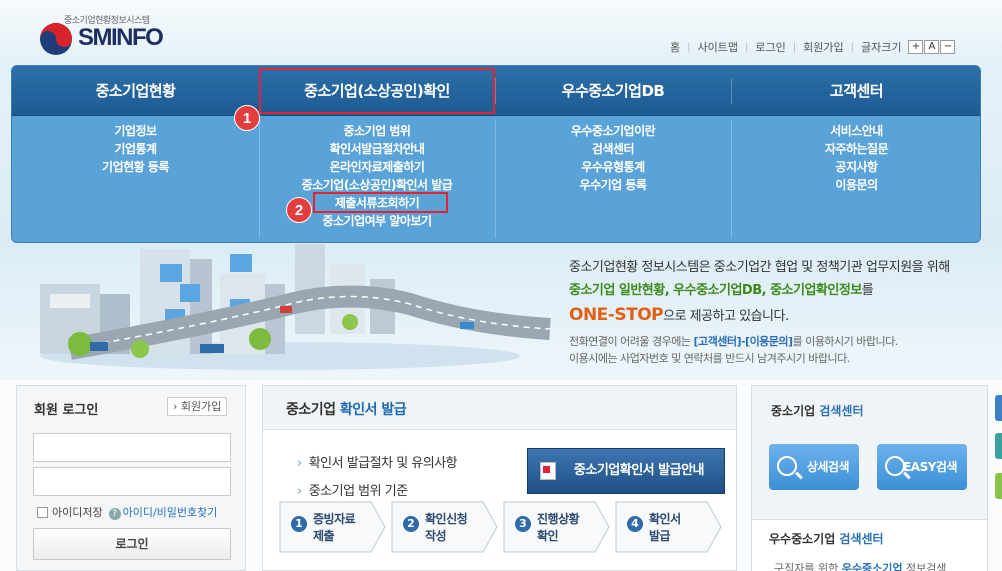 The height and width of the screenshot is (571, 1002). Describe the element at coordinates (855, 149) in the screenshot. I see `submenu-item: 자주하는질문` at that location.